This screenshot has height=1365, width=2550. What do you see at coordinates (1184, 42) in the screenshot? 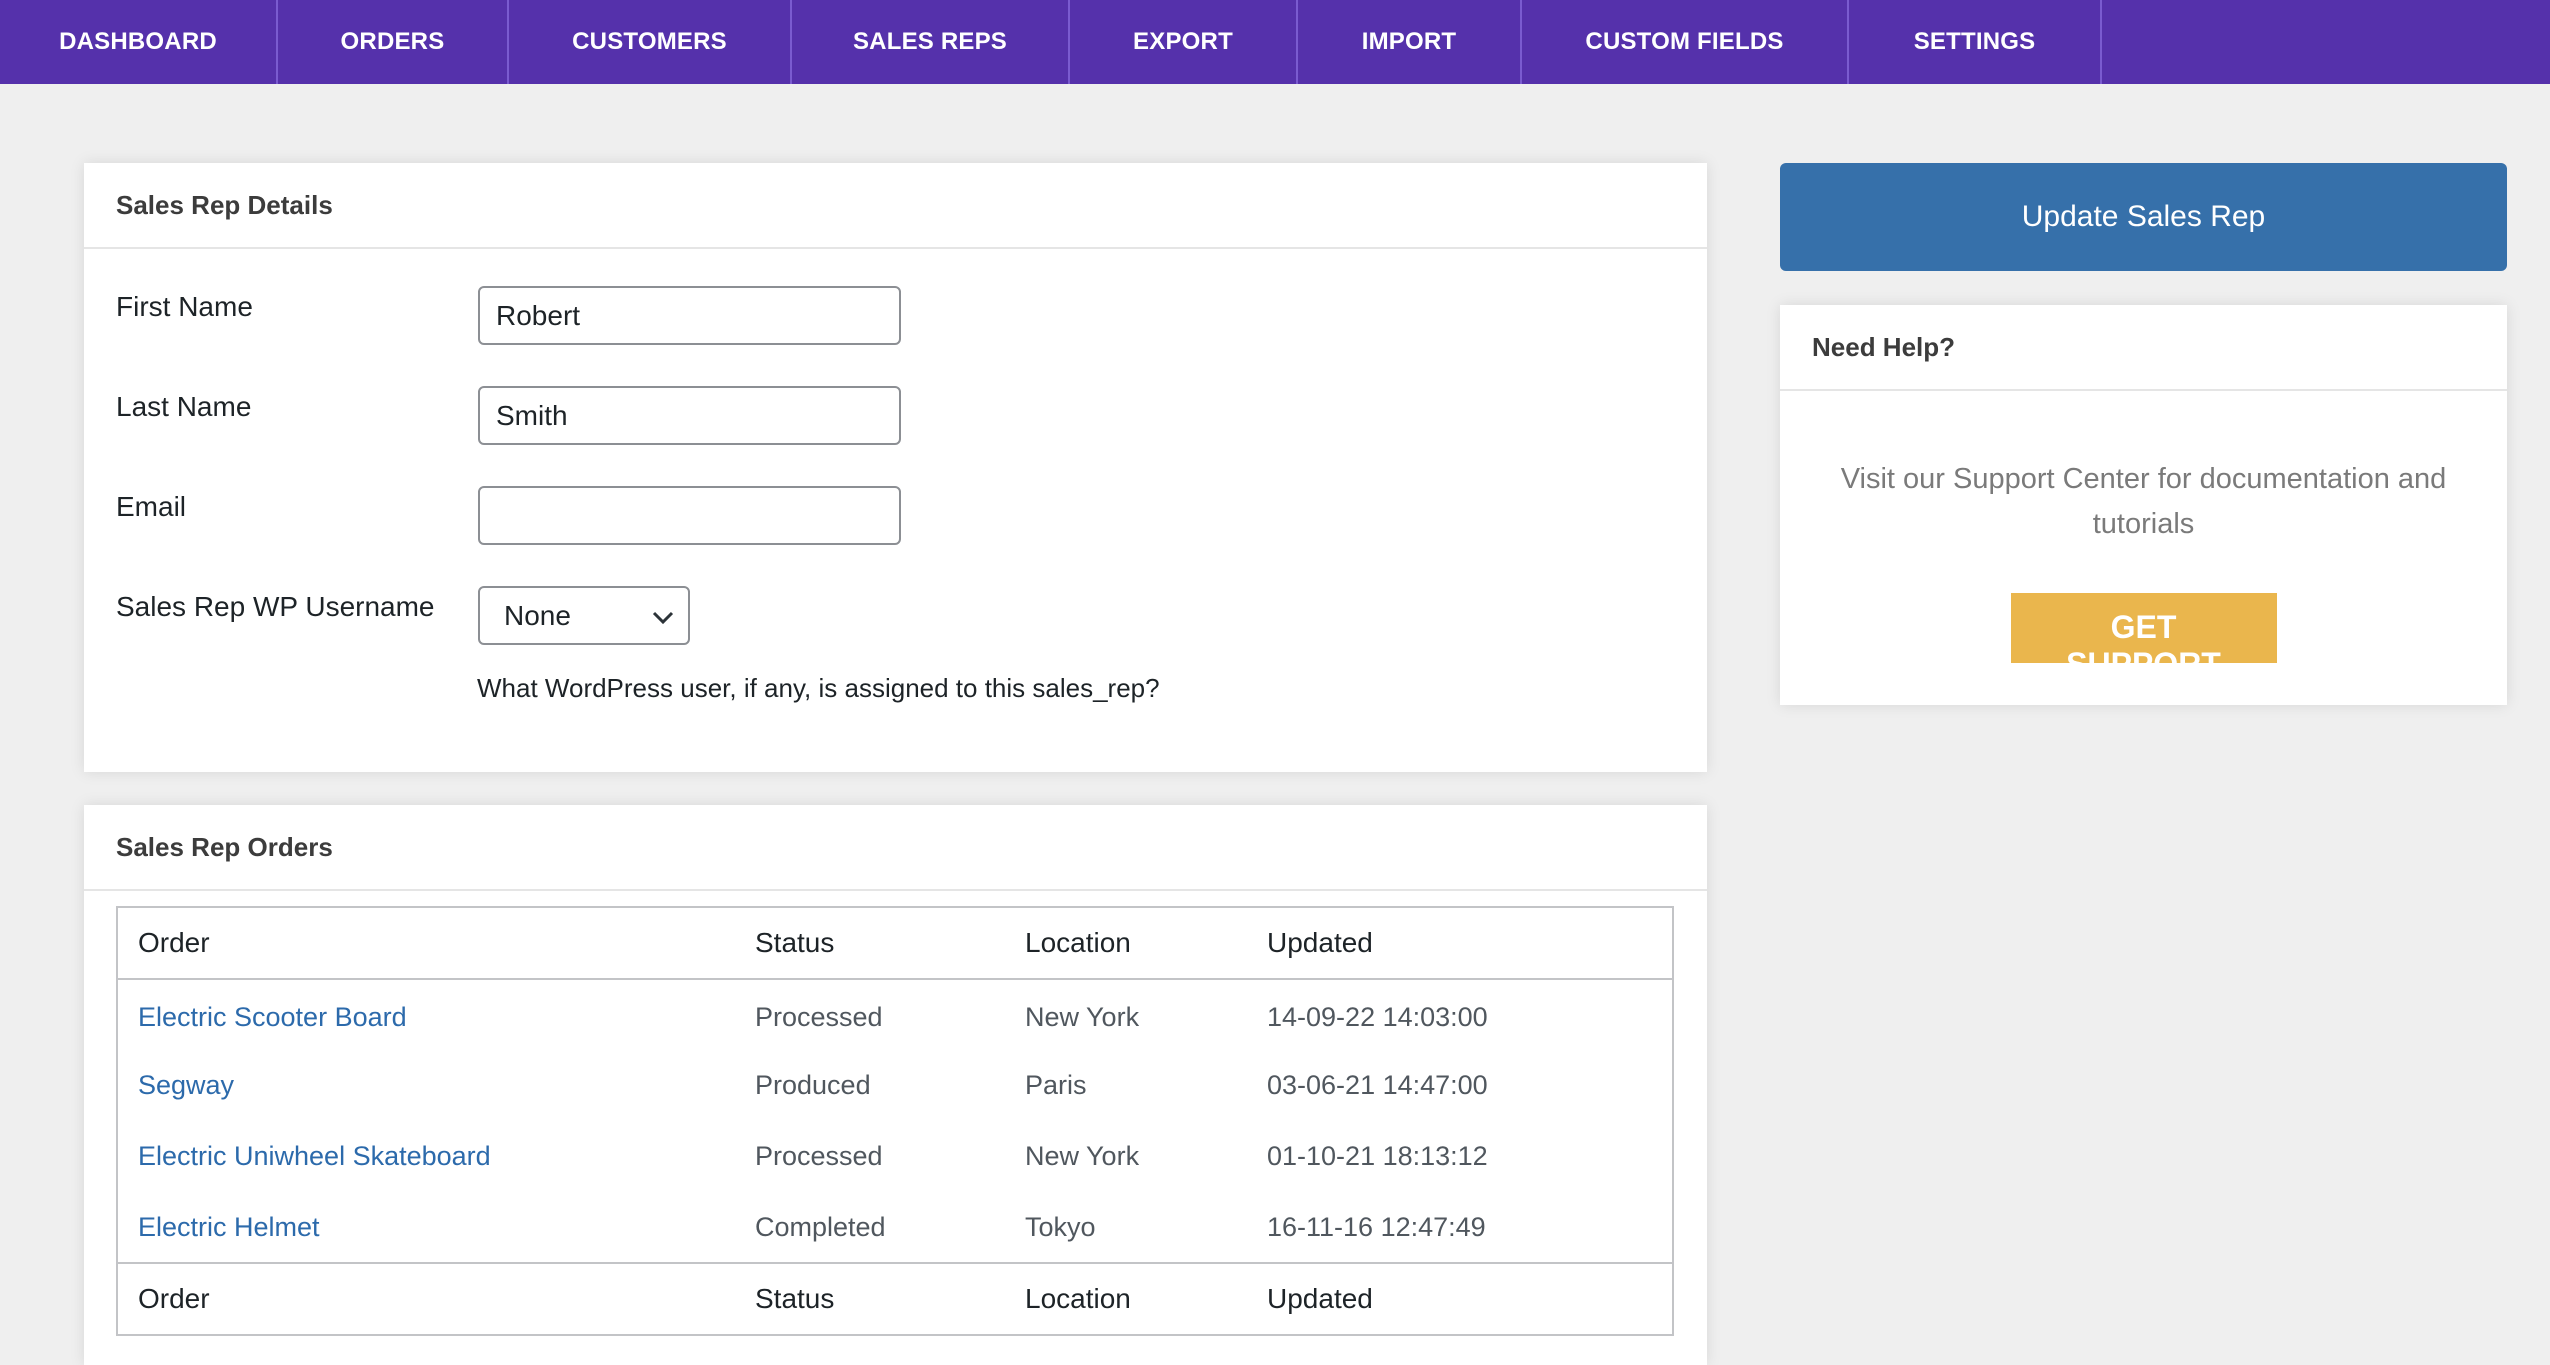
I see `nav-item-export: EXPORT` at bounding box center [1184, 42].